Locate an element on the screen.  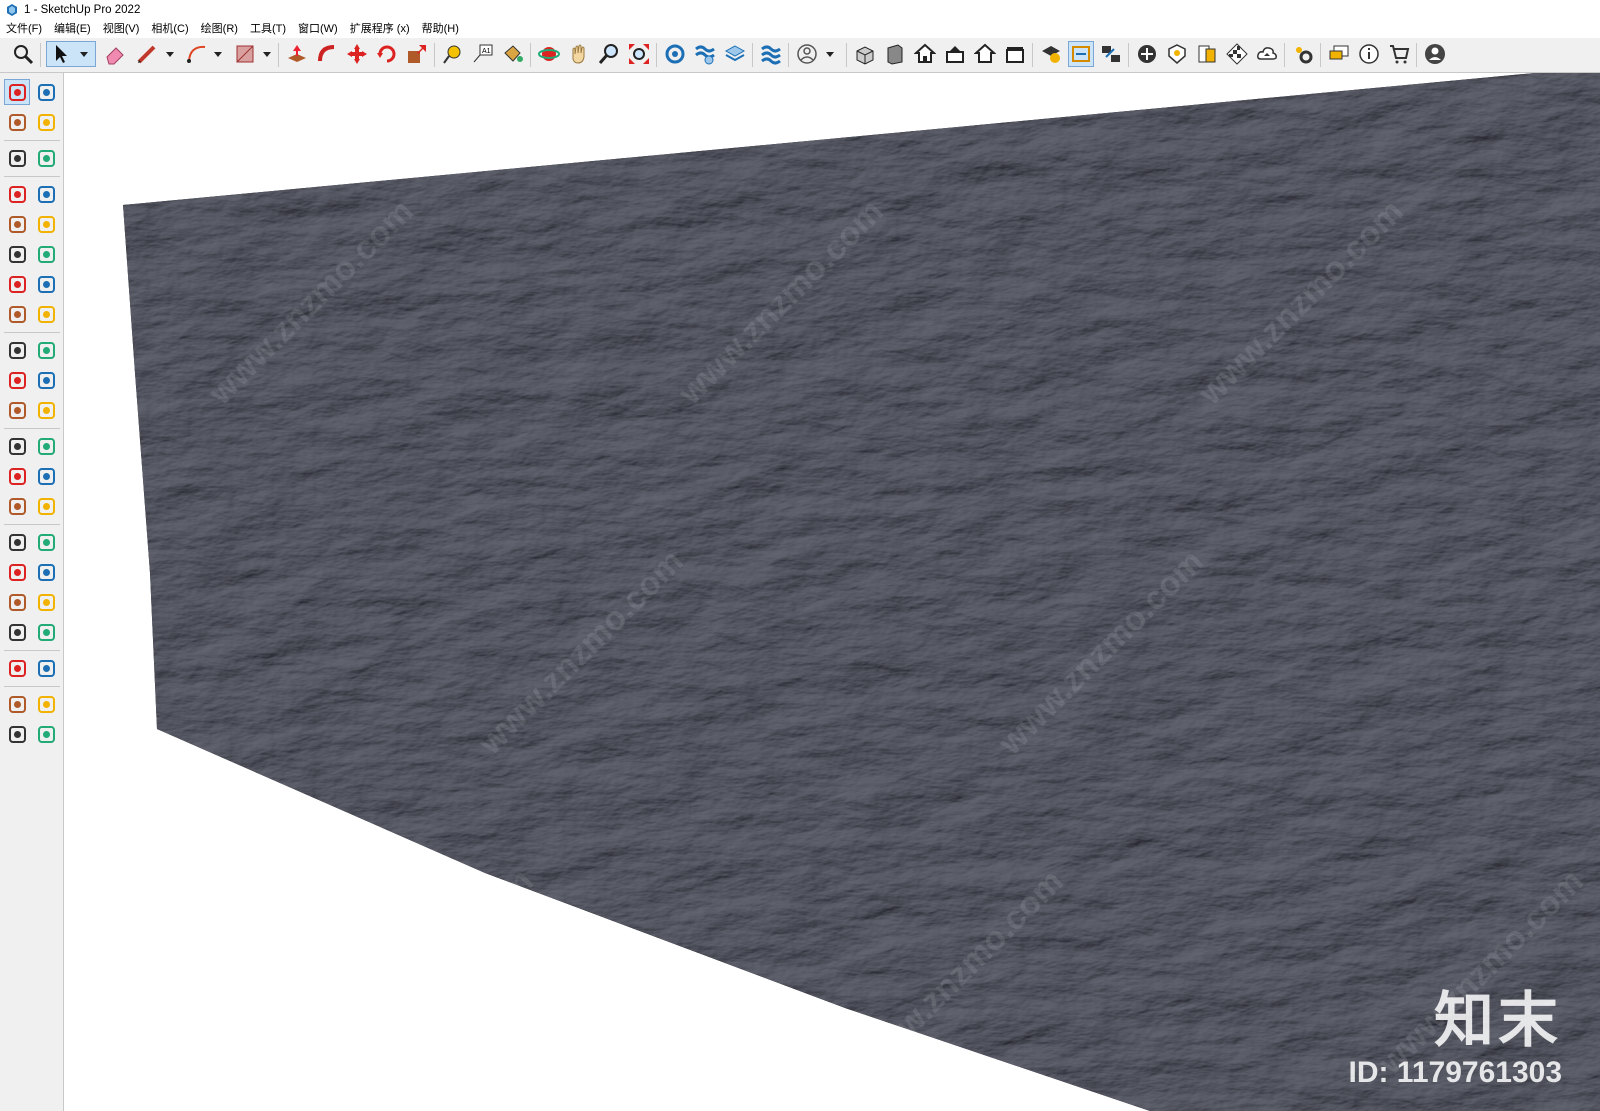
menu-file: 文件(F) is located at coordinates (24, 29).